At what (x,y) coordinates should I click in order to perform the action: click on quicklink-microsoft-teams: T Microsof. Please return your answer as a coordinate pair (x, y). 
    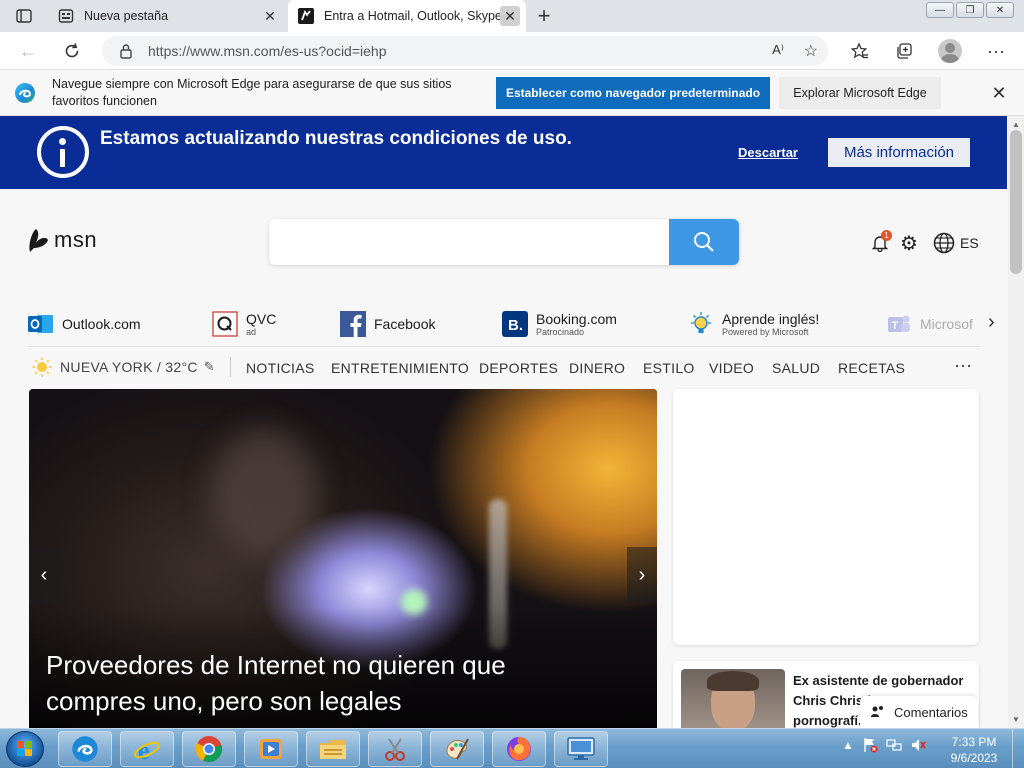
    Looking at the image, I should click on (929, 324).